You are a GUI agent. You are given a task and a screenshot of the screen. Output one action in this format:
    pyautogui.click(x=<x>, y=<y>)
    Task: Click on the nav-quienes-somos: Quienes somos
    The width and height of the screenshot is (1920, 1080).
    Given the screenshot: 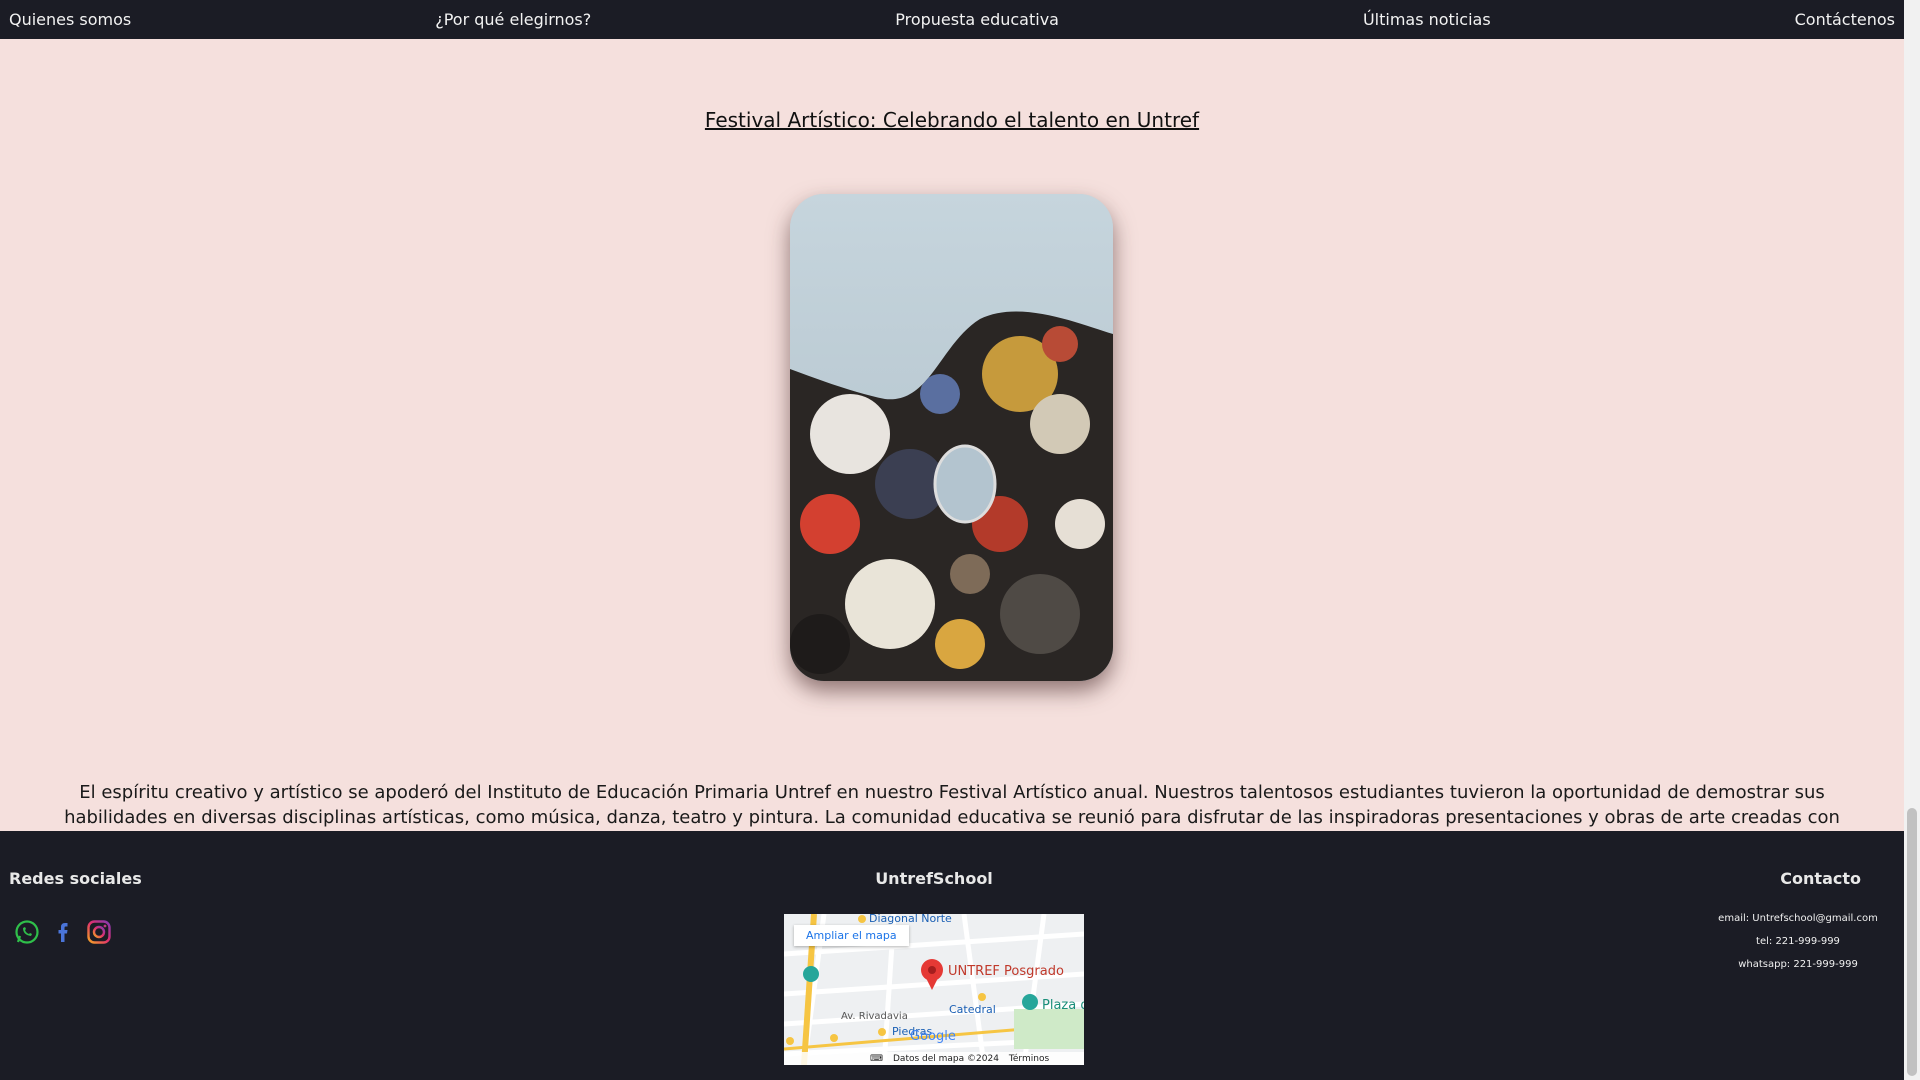 What is the action you would take?
    pyautogui.click(x=70, y=19)
    